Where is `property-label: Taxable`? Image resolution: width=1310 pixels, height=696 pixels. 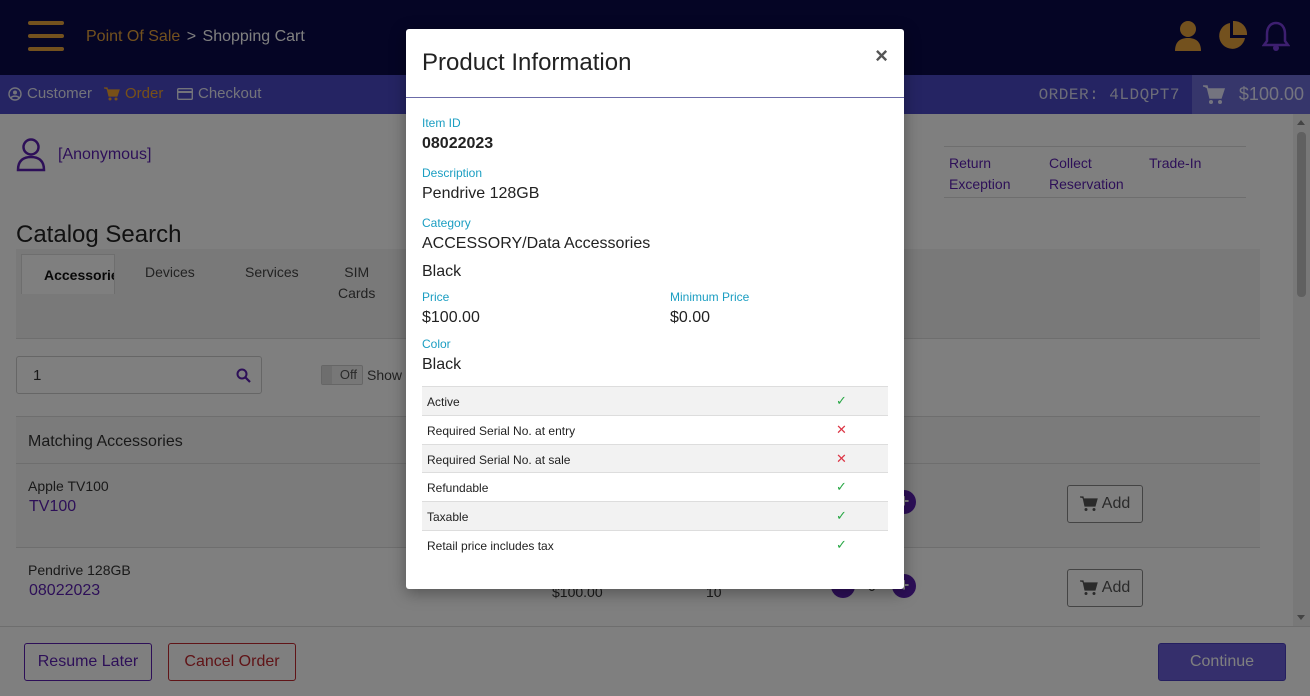
property-label: Taxable is located at coordinates (448, 517).